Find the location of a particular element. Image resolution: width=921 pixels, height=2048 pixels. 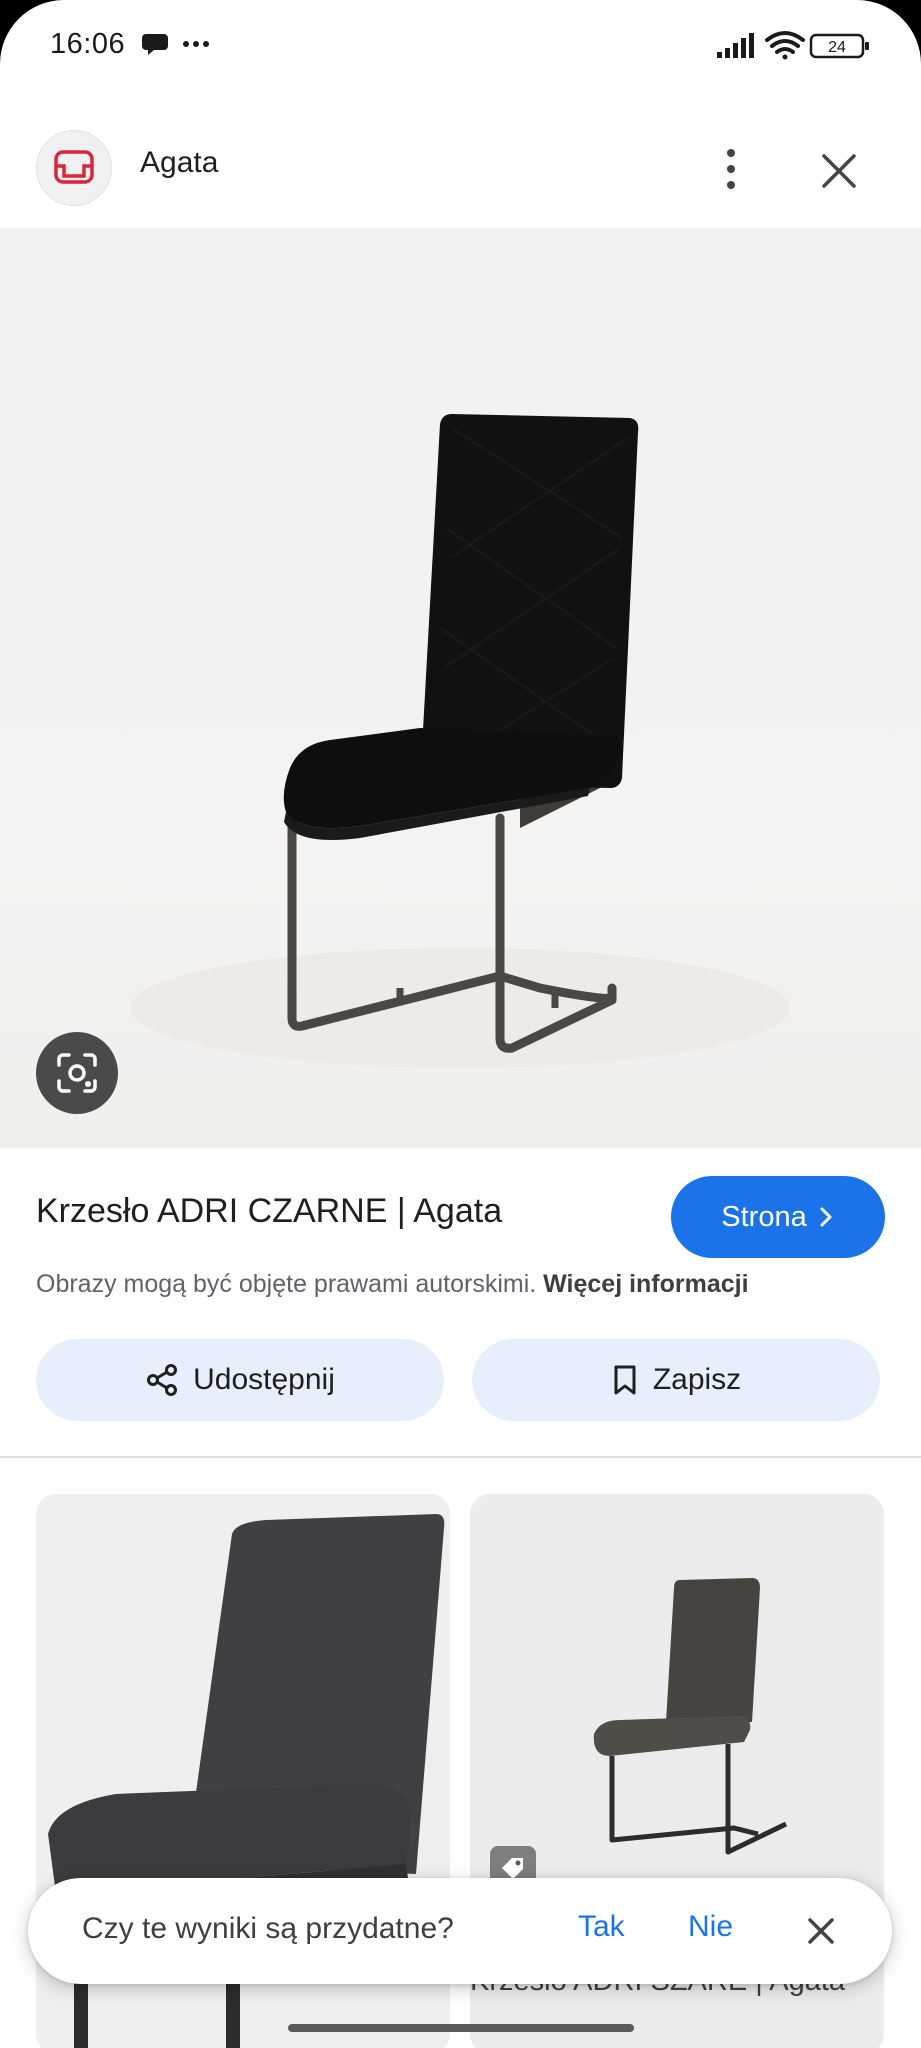

site-favicon is located at coordinates (74, 168).